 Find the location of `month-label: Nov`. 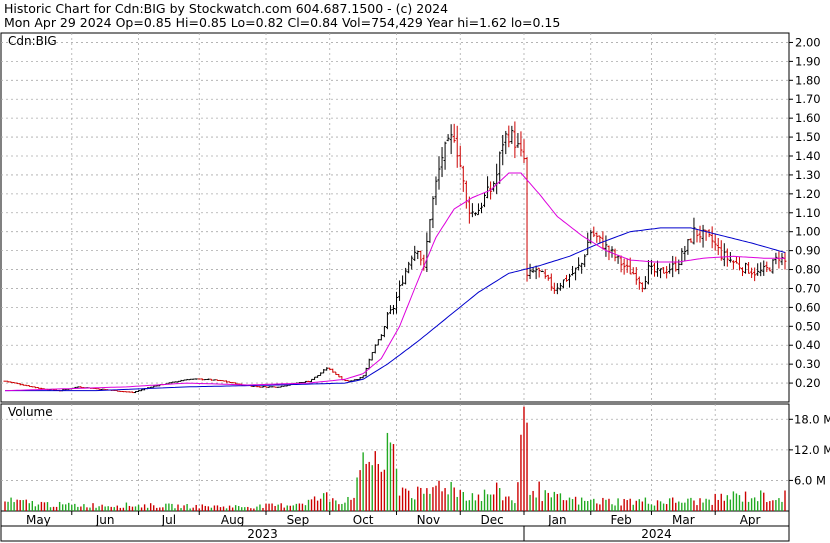

month-label: Nov is located at coordinates (428, 520).